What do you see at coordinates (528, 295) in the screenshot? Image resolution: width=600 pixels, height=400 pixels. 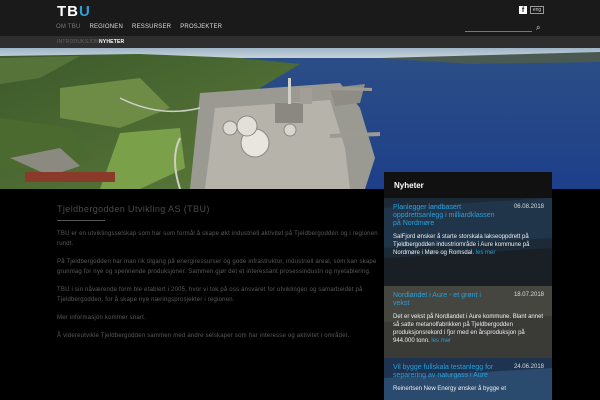 I see `news-item-date: 18.07.2018` at bounding box center [528, 295].